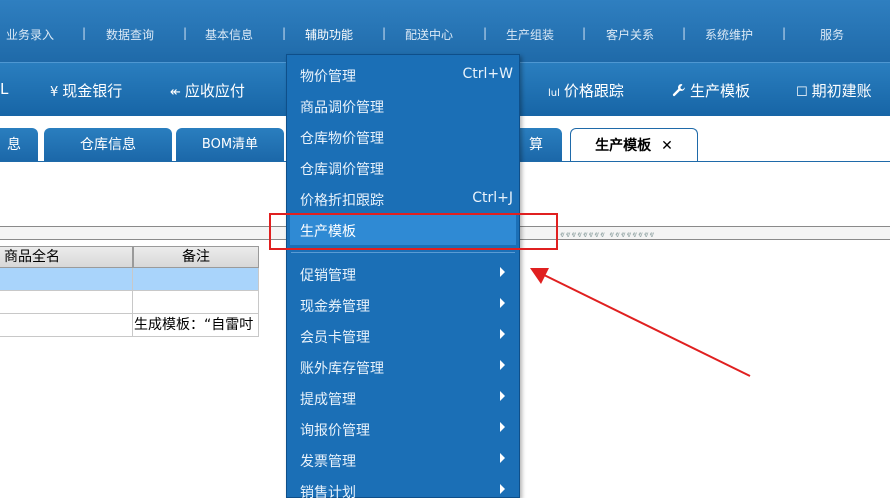  I want to click on menu-item-label: 仓库调价管理, so click(342, 170).